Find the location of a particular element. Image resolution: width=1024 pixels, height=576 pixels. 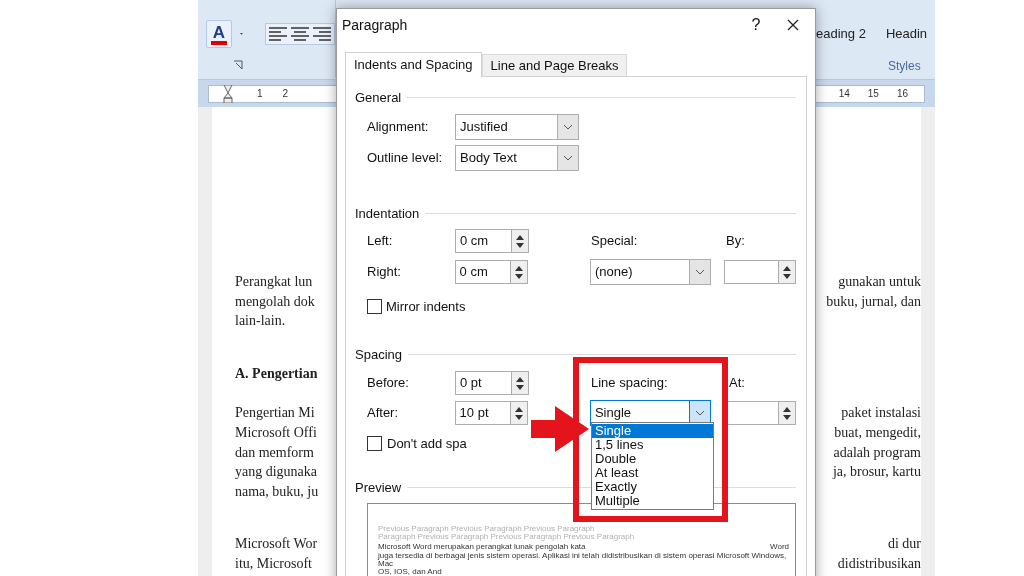

ruler-number: 14 is located at coordinates (844, 94).